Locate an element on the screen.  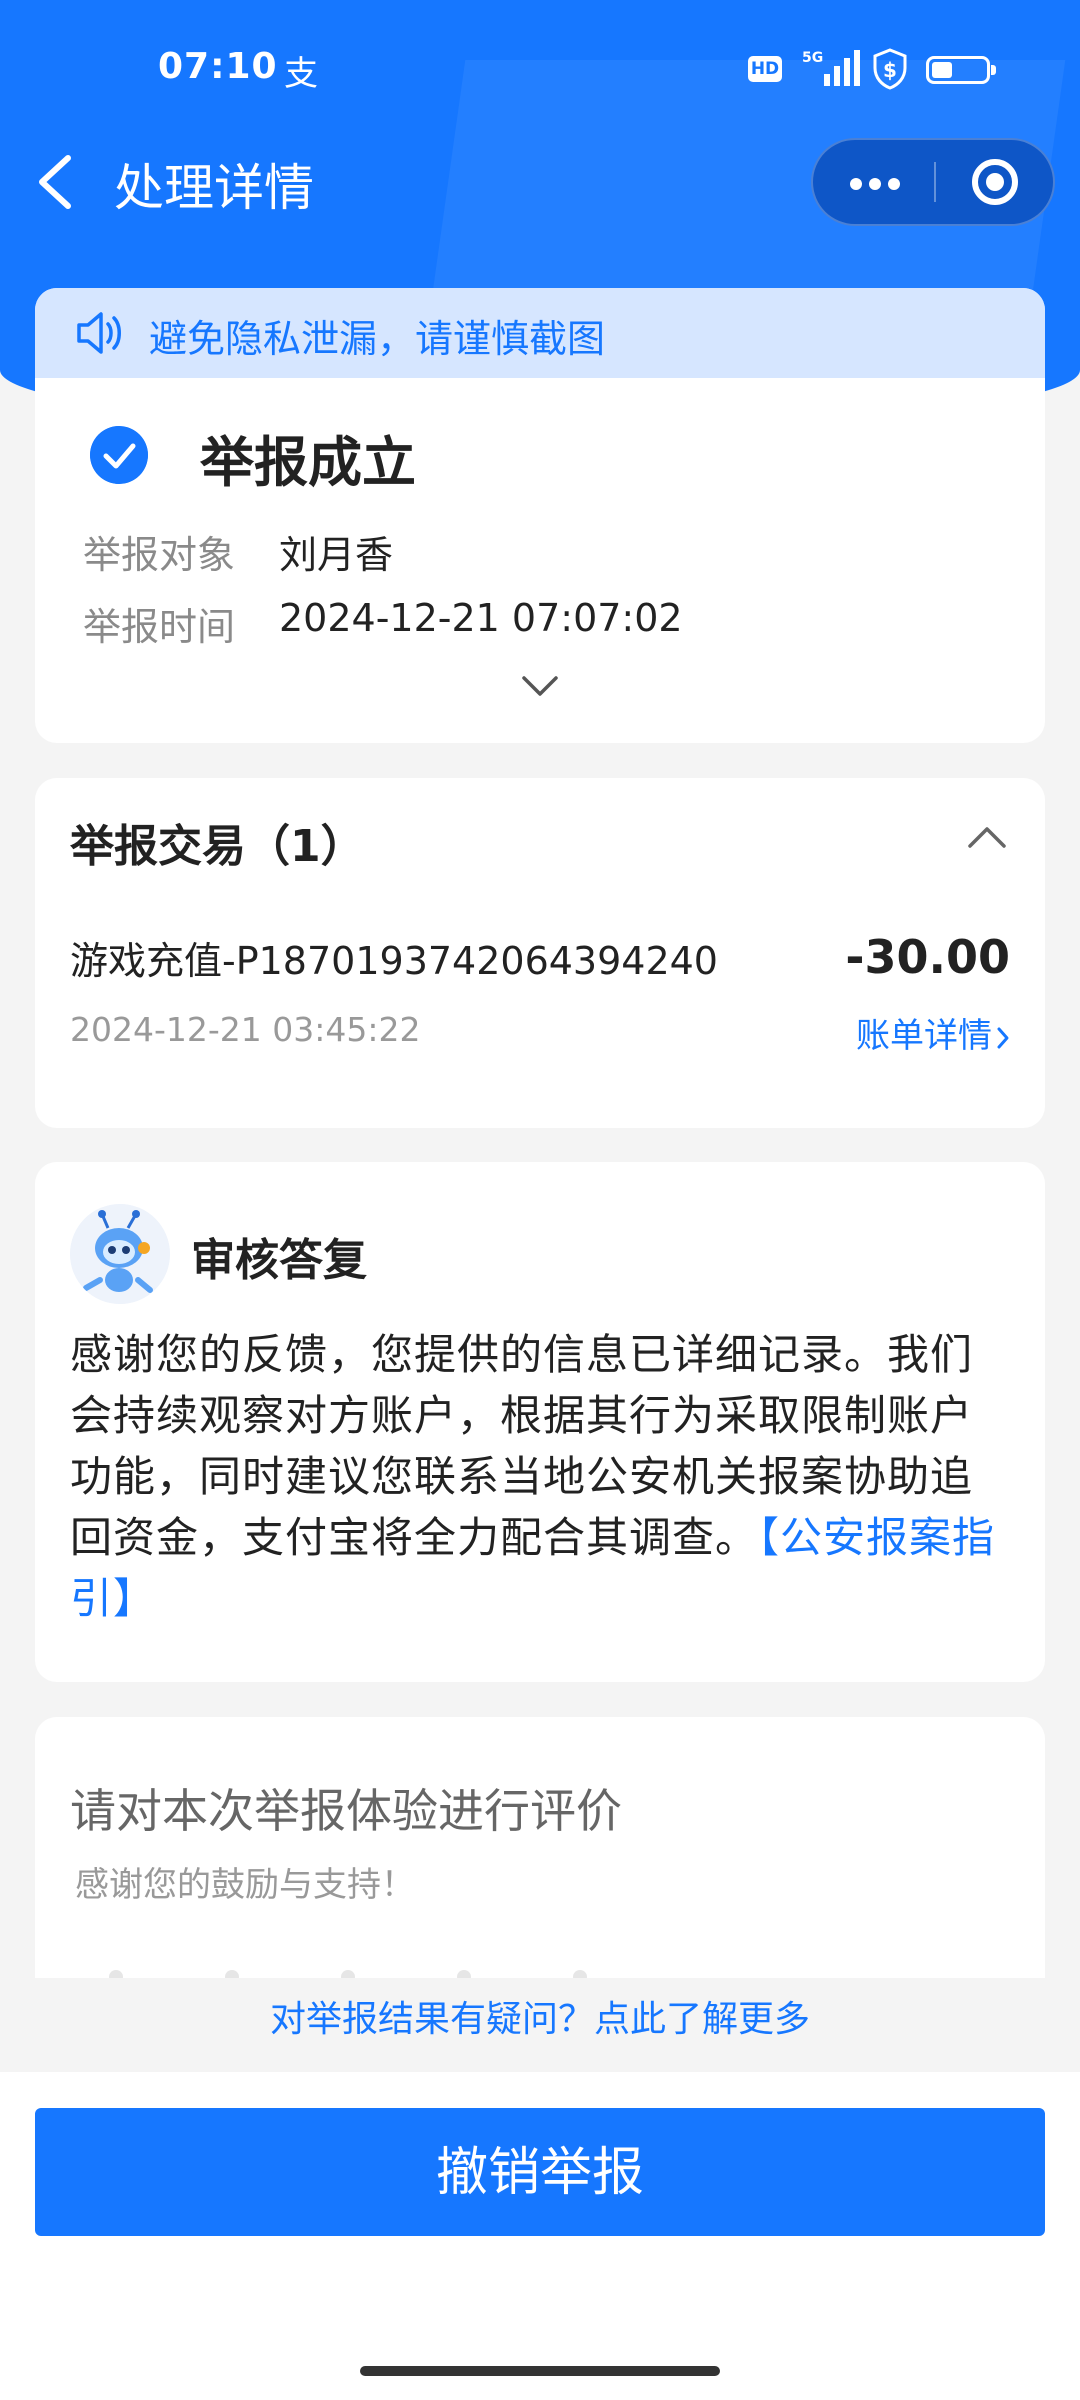
back-icon is located at coordinates (56, 182).